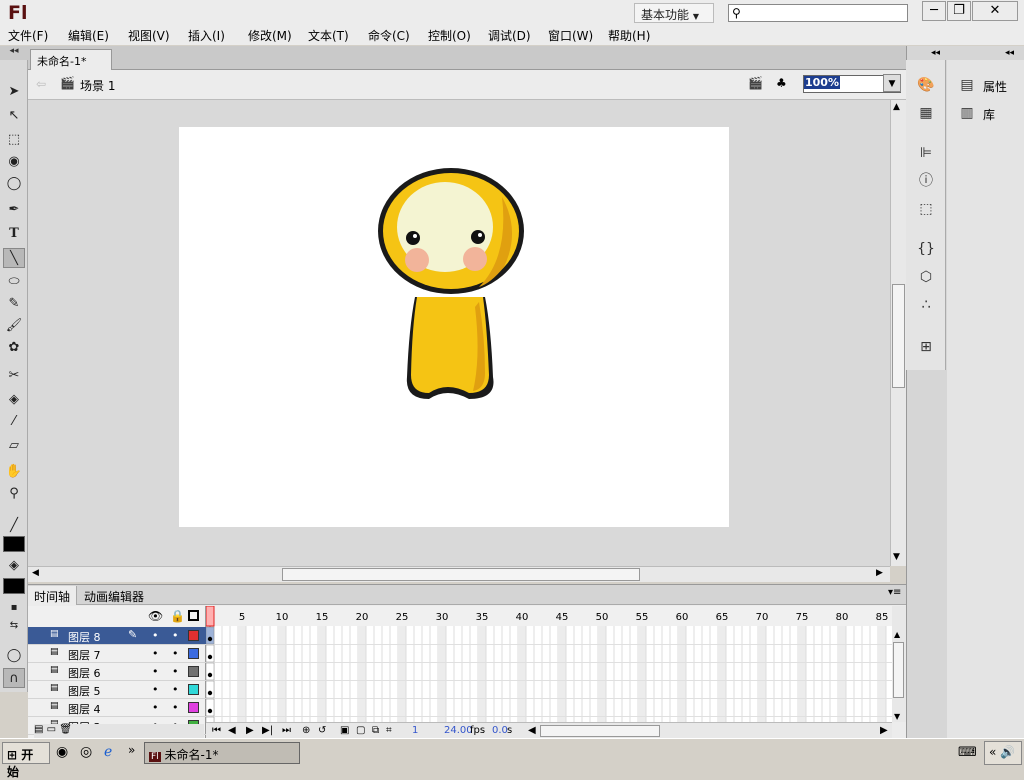 The width and height of the screenshot is (1024, 780). I want to click on edit-symbols-icon: ♣, so click(781, 83).